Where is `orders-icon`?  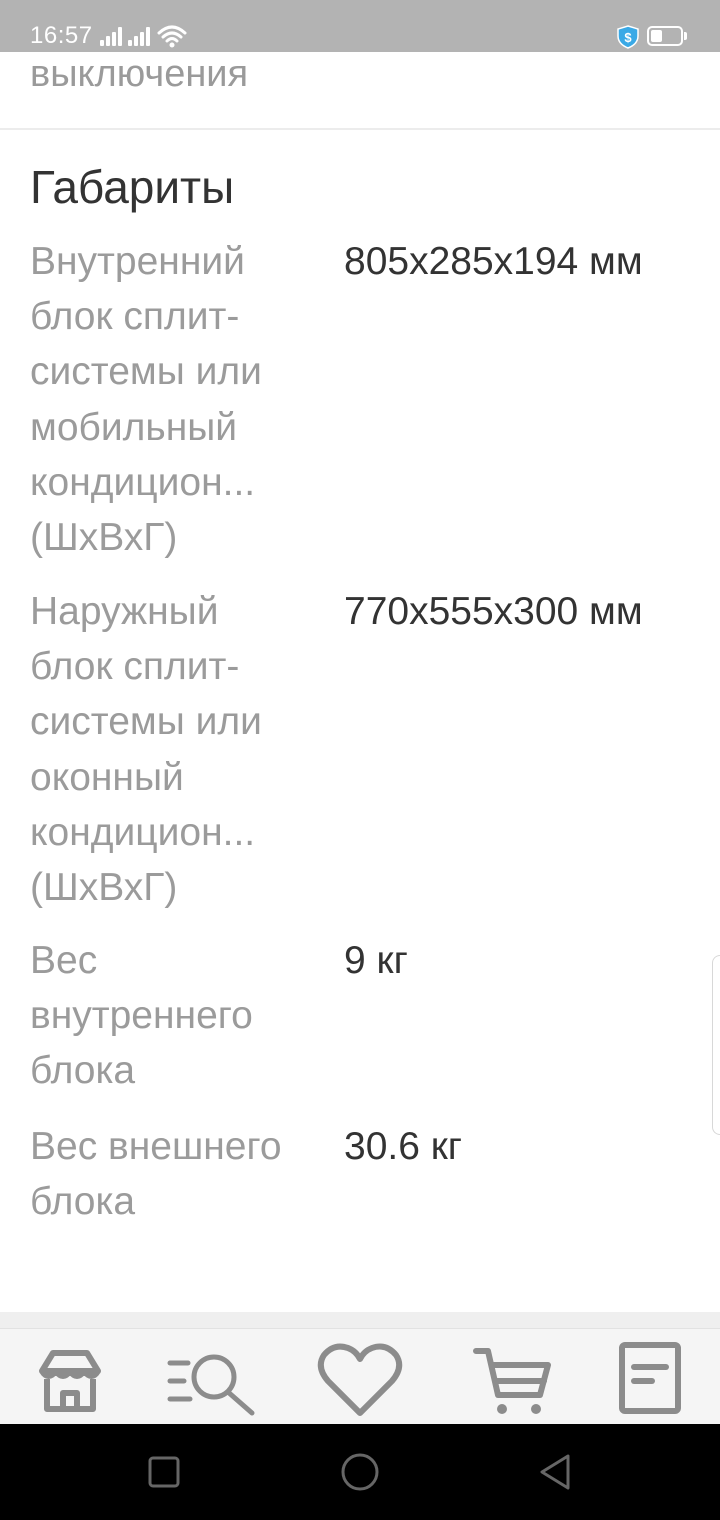
orders-icon is located at coordinates (650, 1378).